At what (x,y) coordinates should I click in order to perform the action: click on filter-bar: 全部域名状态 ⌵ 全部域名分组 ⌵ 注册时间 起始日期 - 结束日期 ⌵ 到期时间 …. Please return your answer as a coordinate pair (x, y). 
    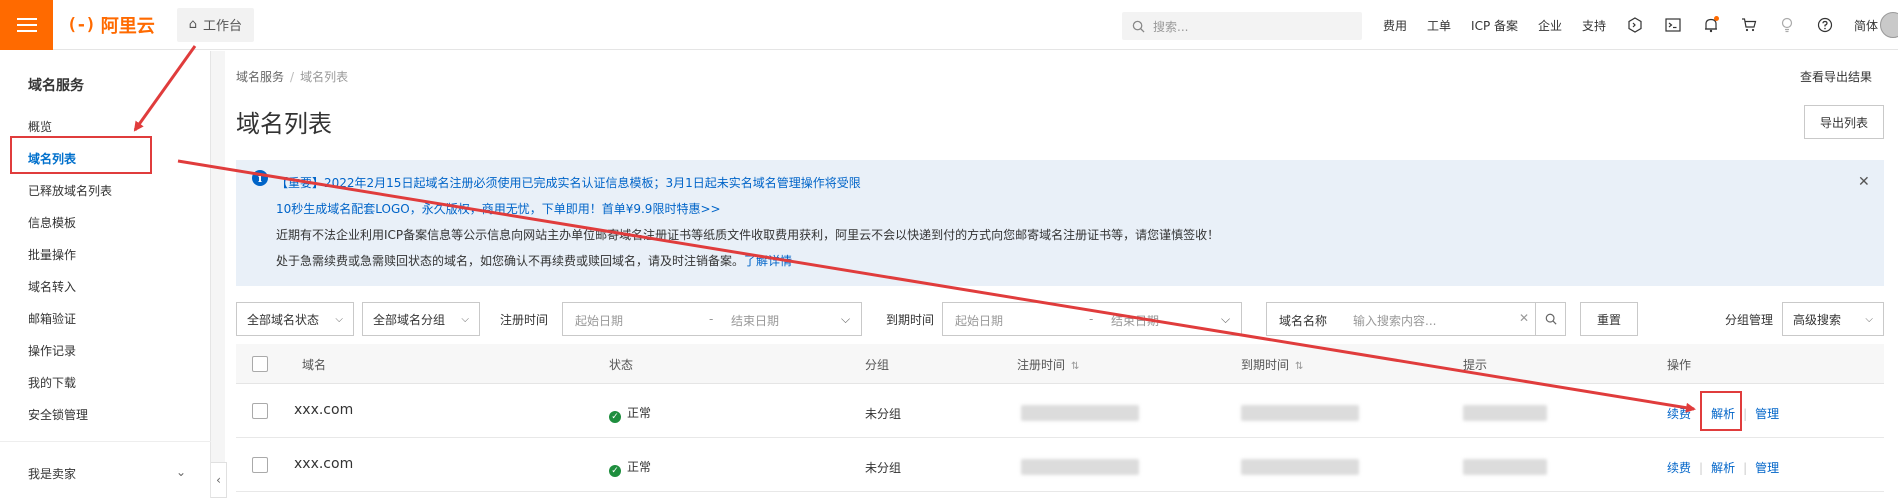
    Looking at the image, I should click on (1060, 319).